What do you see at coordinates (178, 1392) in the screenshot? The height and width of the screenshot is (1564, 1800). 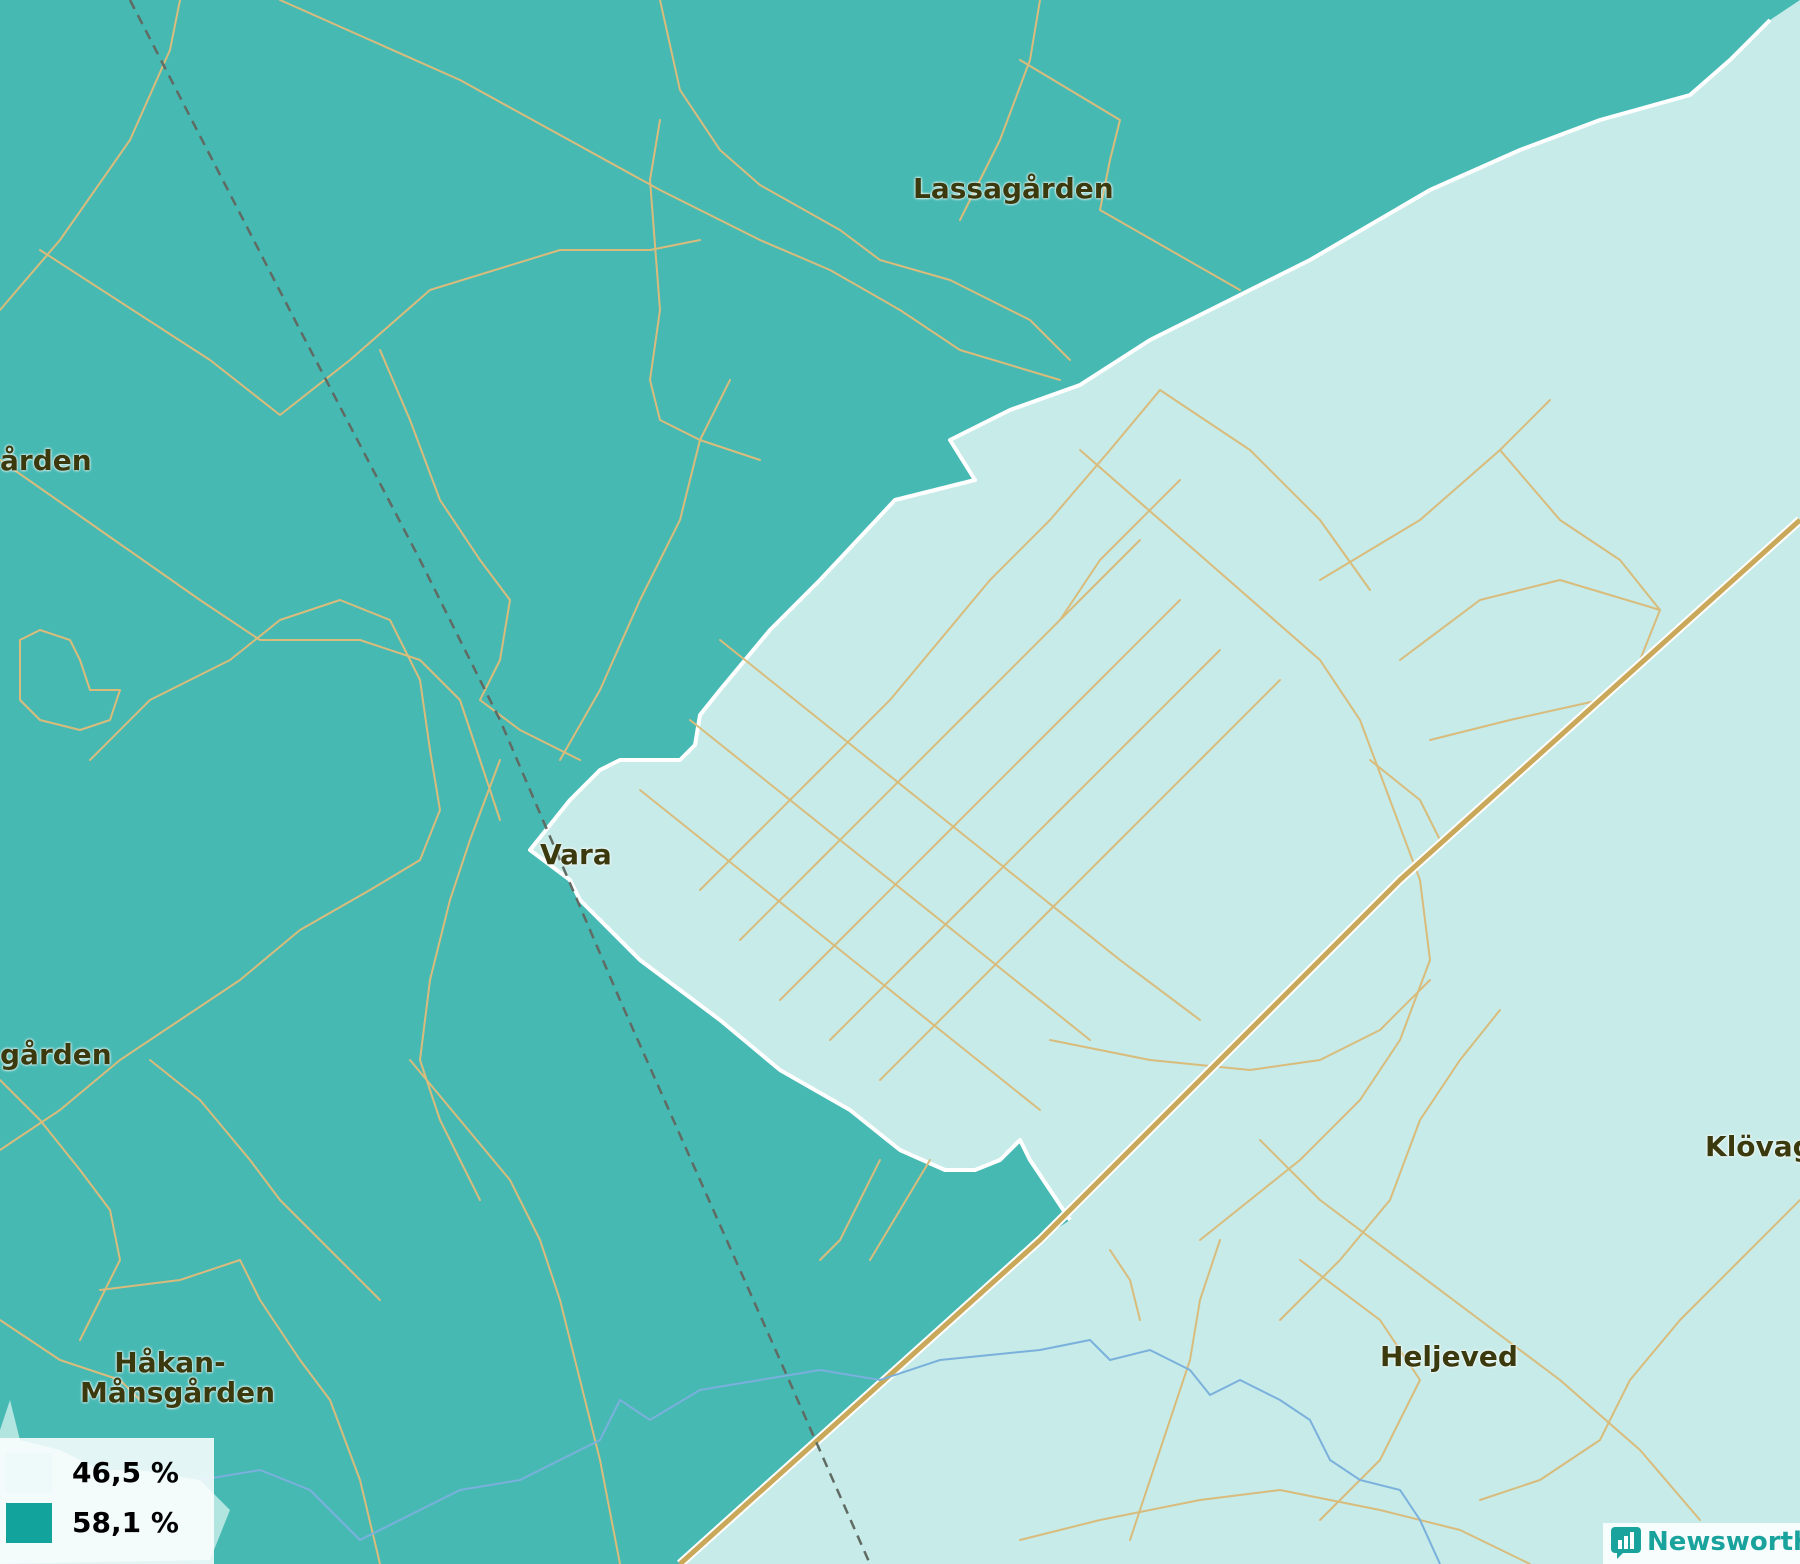 I see `place-label-hakan-line2: Månsgården` at bounding box center [178, 1392].